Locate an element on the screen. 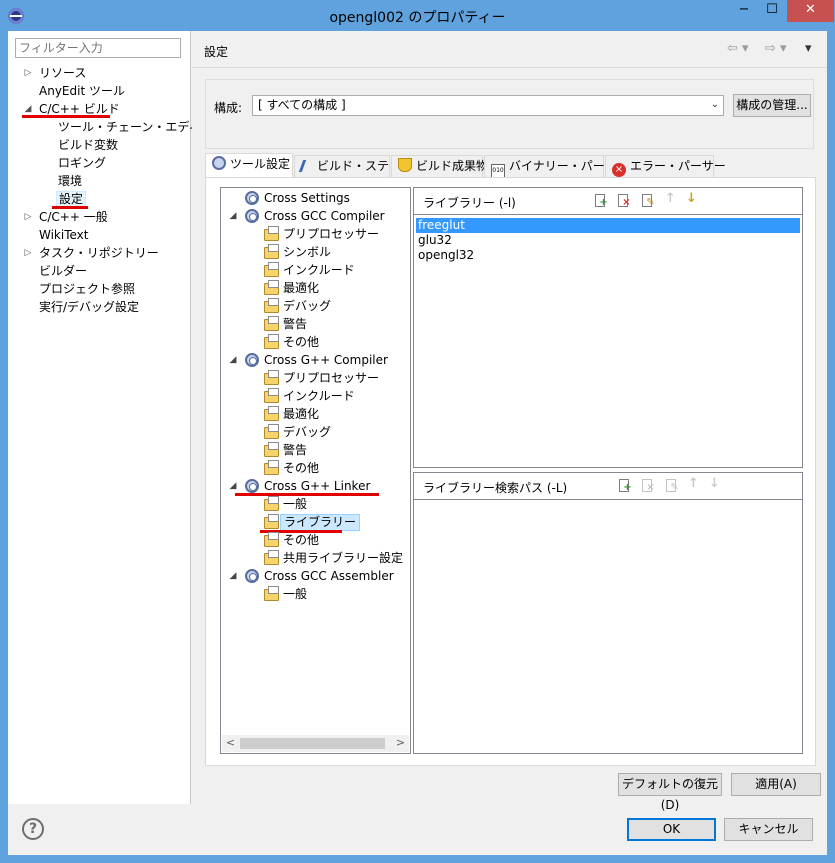  tab-label: ビルド成果物 is located at coordinates (452, 166).